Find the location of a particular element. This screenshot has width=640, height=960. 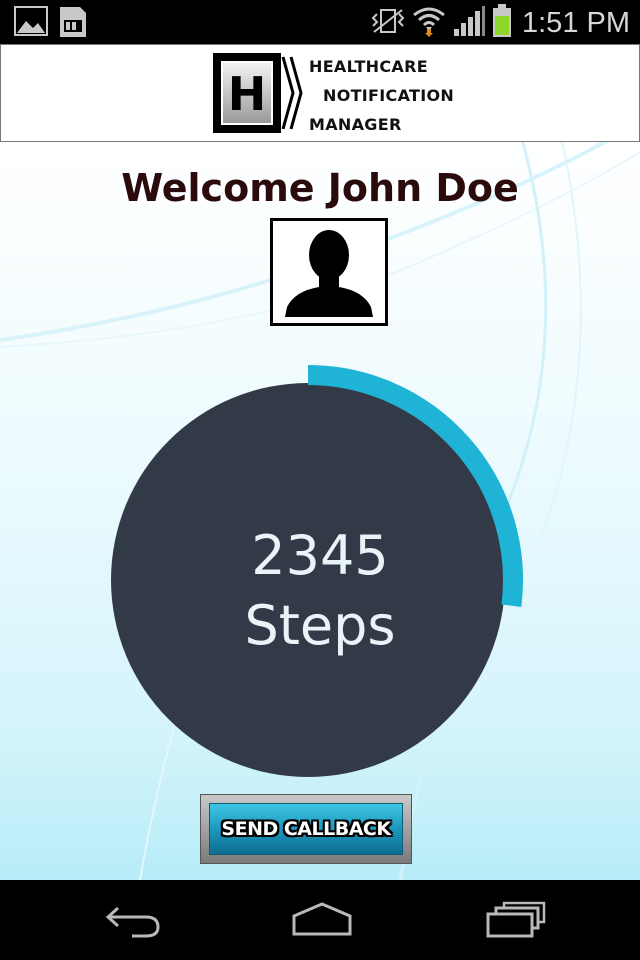

steps-value: 2345 is located at coordinates (320, 555).